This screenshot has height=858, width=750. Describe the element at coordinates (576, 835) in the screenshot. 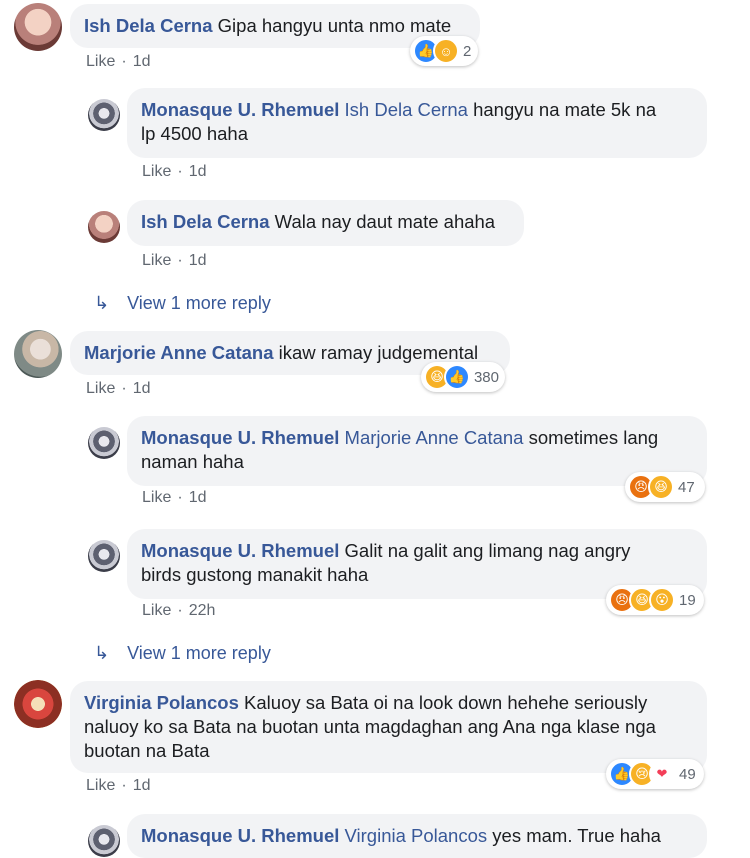

I see `comment-text: yes mam. True haha` at that location.